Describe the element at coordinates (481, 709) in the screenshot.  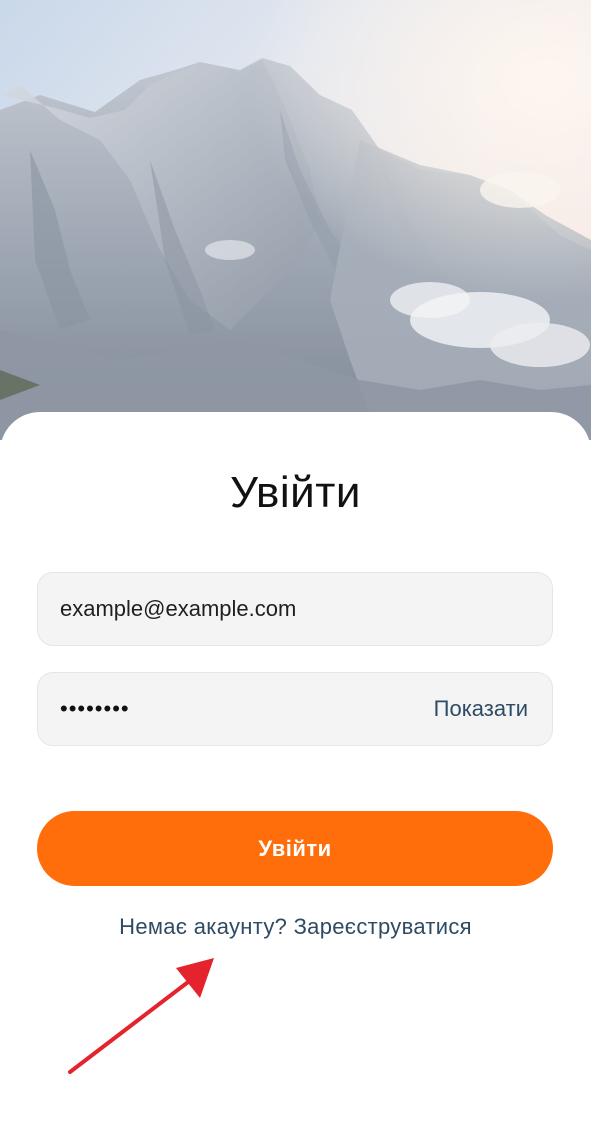
I see `show-password-button: Показати` at that location.